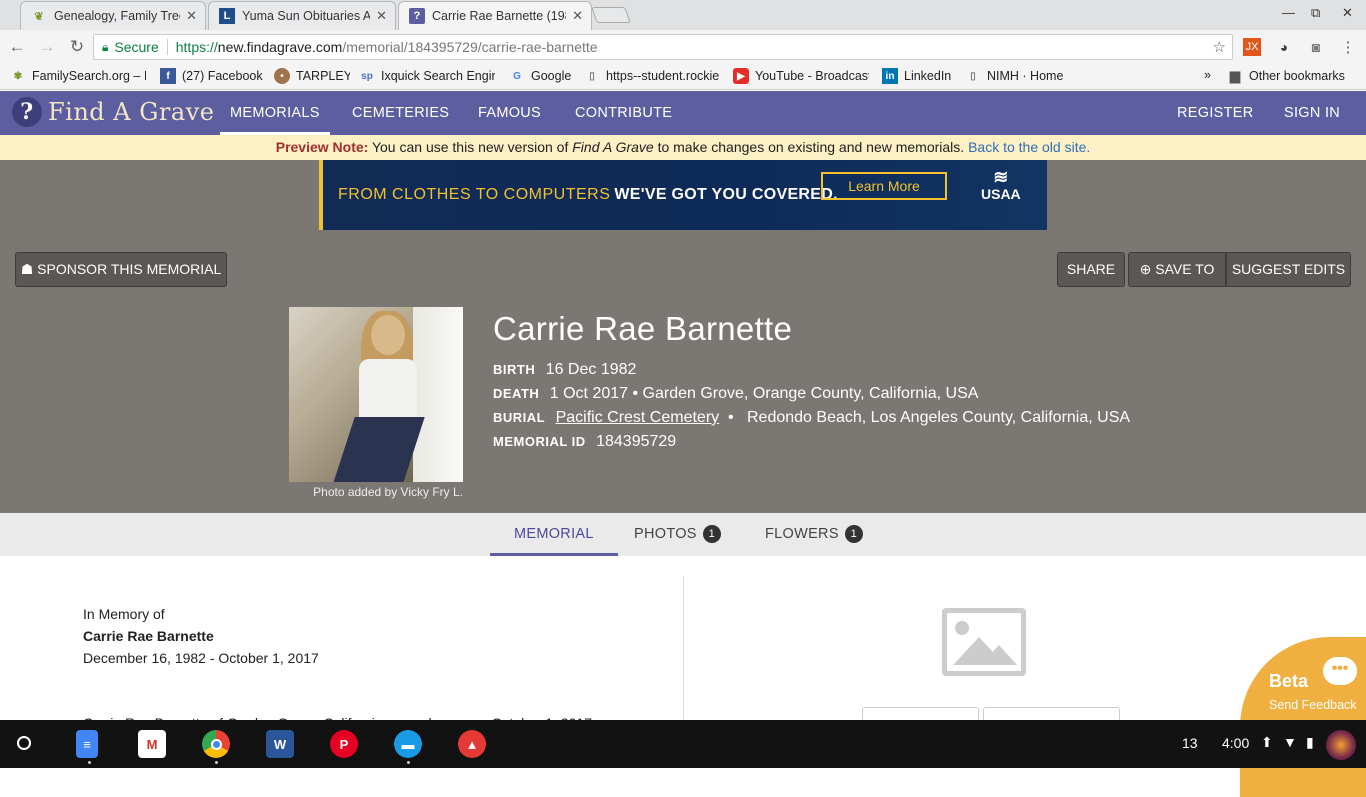 The height and width of the screenshot is (797, 1366). What do you see at coordinates (1292, 76) in the screenshot?
I see `other-bookmarks: ▆ Other bookmarks` at bounding box center [1292, 76].